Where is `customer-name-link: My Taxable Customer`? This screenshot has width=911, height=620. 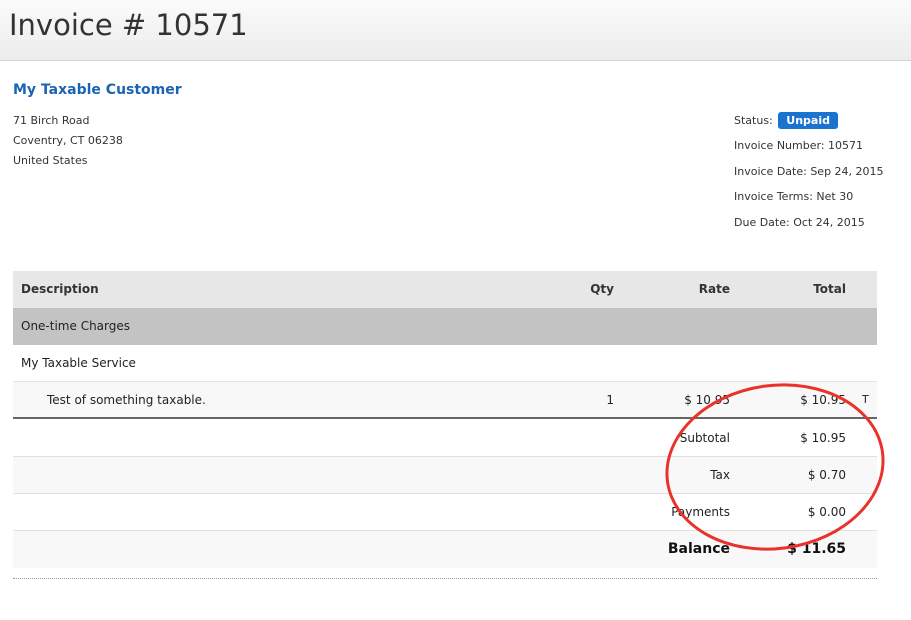
customer-name-link: My Taxable Customer is located at coordinates (97, 90).